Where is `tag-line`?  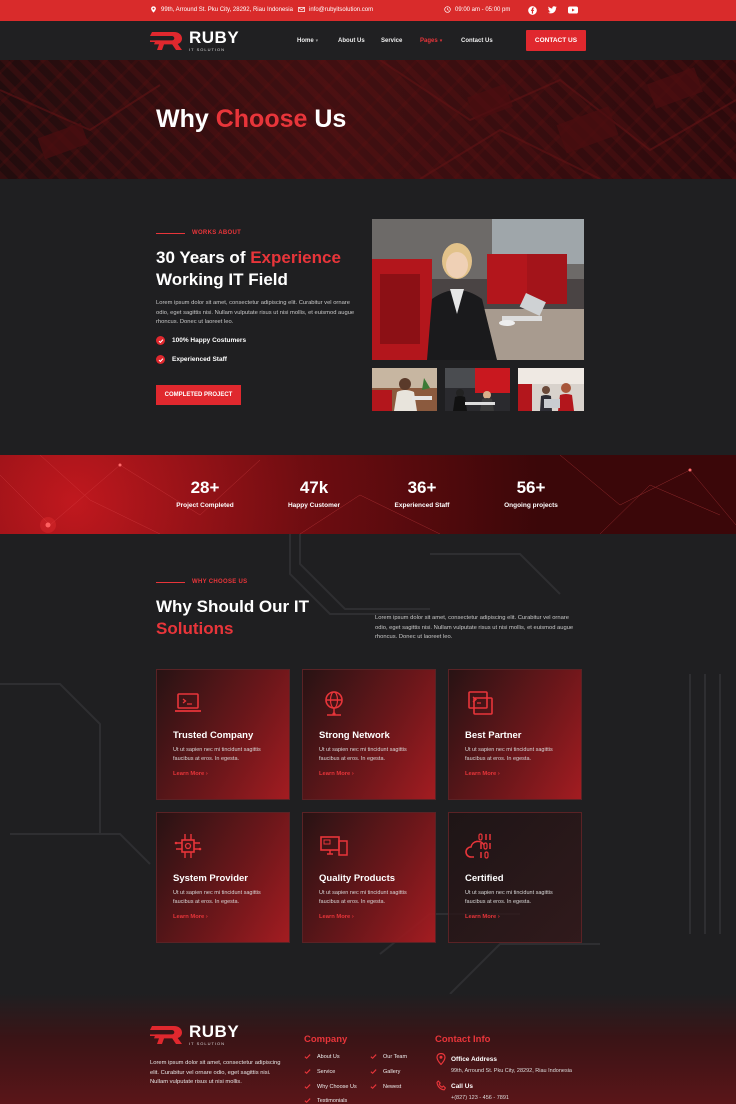 tag-line is located at coordinates (170, 233).